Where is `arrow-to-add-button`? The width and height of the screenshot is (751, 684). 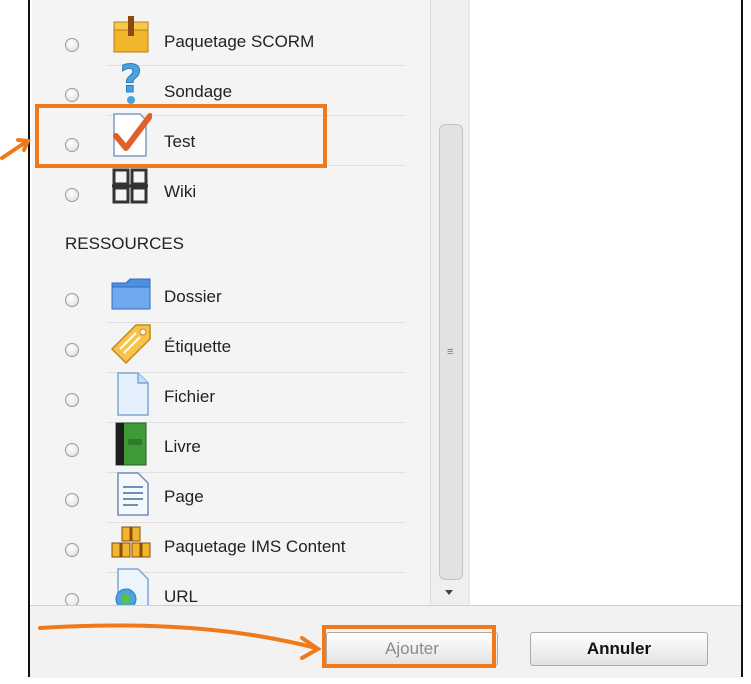 arrow-to-add-button is located at coordinates (178, 636).